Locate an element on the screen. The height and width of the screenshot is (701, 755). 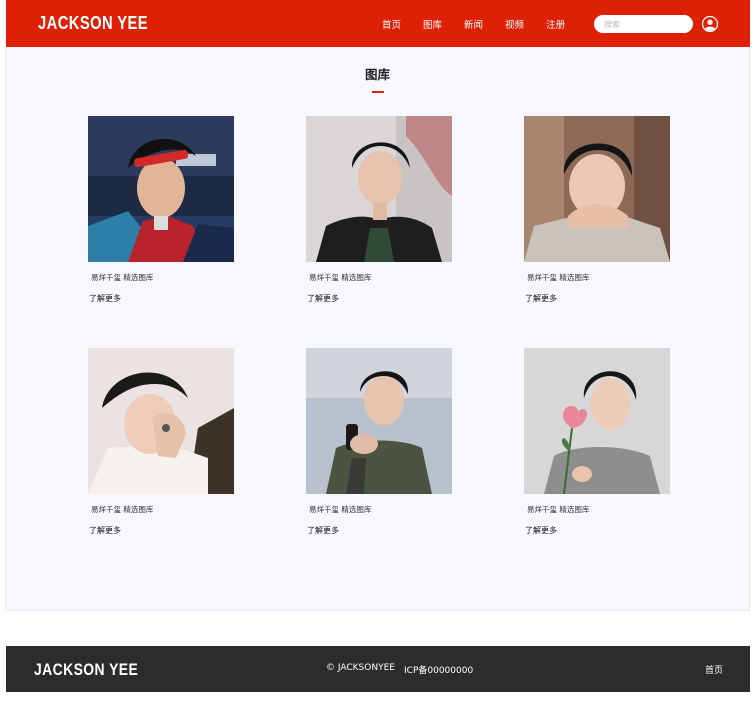
copyright-text: © JACKSONYEE is located at coordinates (360, 668).